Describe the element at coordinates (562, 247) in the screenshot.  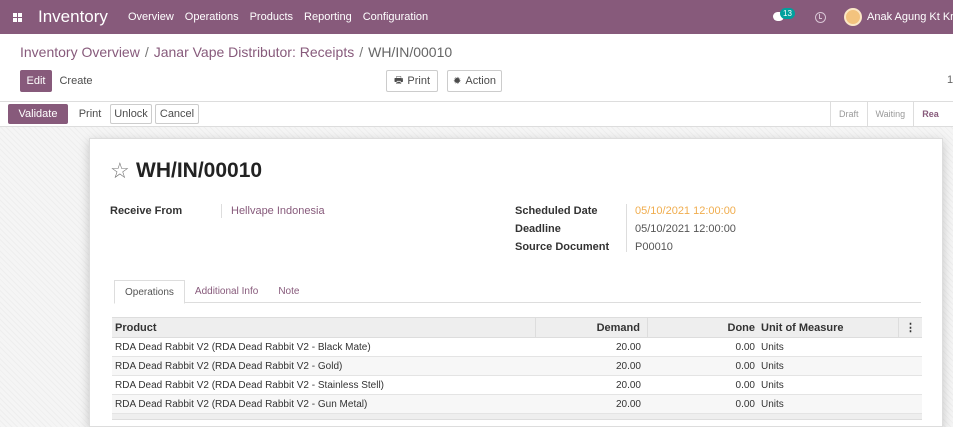
I see `source-document-label: Source Document` at that location.